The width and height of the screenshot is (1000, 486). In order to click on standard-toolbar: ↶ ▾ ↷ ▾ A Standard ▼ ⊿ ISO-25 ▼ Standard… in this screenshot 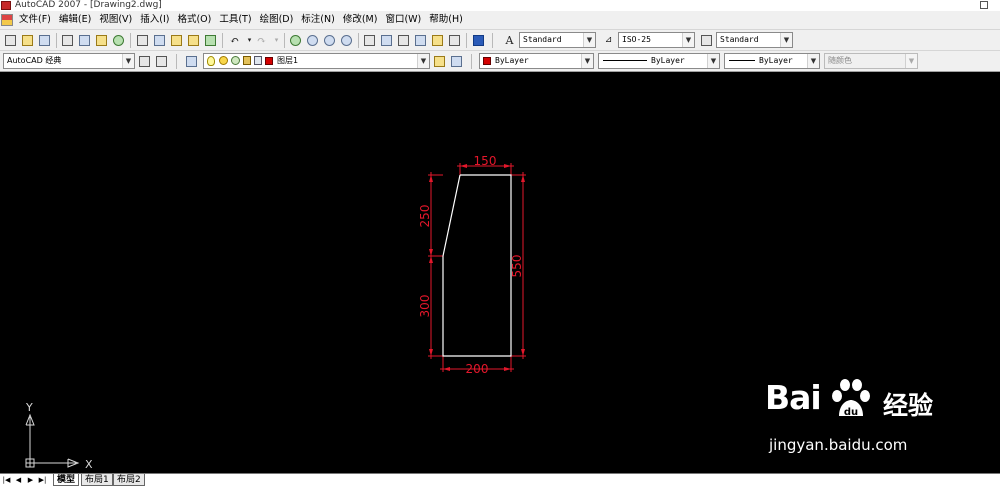, I will do `click(500, 39)`.